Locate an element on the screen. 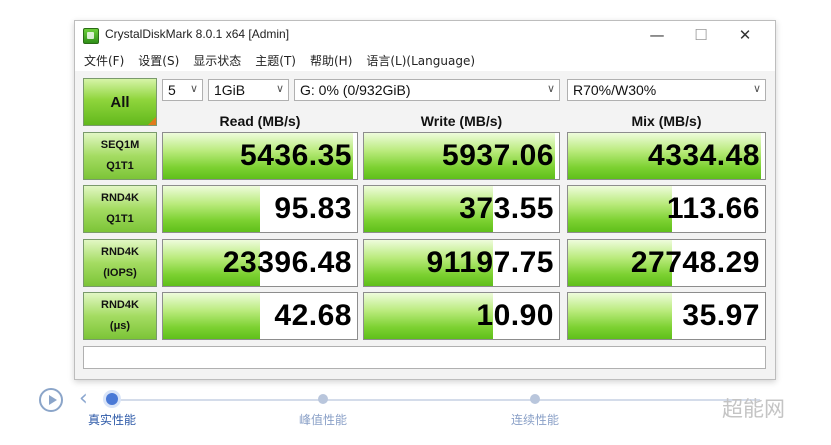 The width and height of the screenshot is (831, 445). result-cell-mix: 27748.29 is located at coordinates (666, 263).